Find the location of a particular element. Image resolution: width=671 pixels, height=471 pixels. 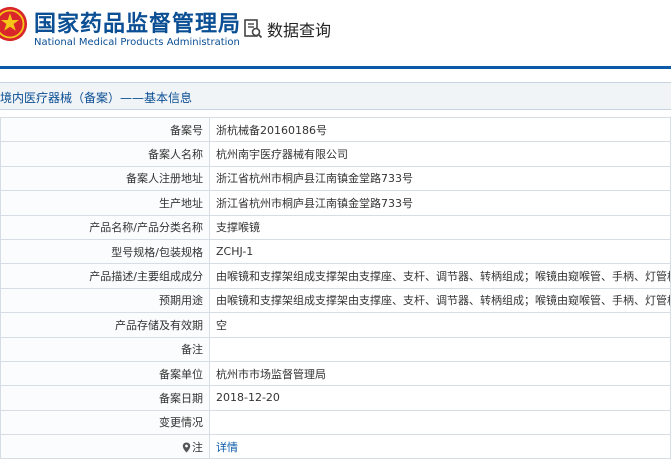

field-label: 备注 is located at coordinates (105, 349).